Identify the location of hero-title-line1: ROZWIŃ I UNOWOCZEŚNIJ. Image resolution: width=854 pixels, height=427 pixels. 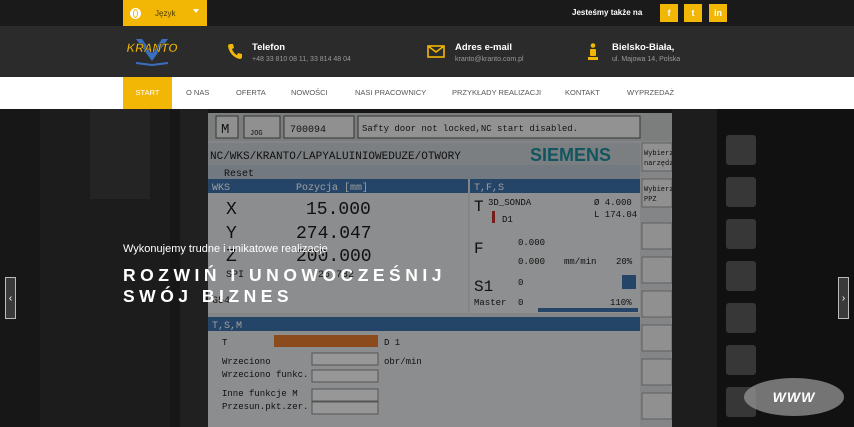
(284, 275).